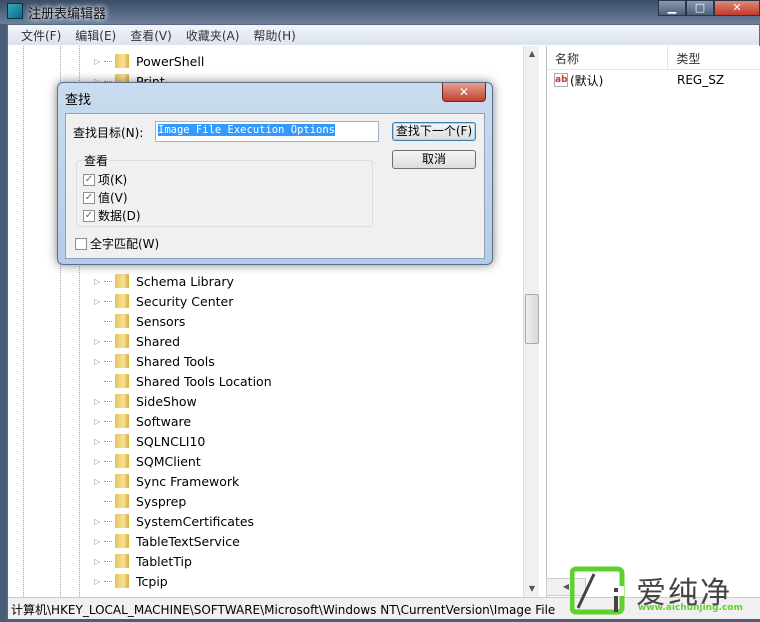 Image resolution: width=760 pixels, height=622 pixels. I want to click on tree-item-label: Software, so click(164, 421).